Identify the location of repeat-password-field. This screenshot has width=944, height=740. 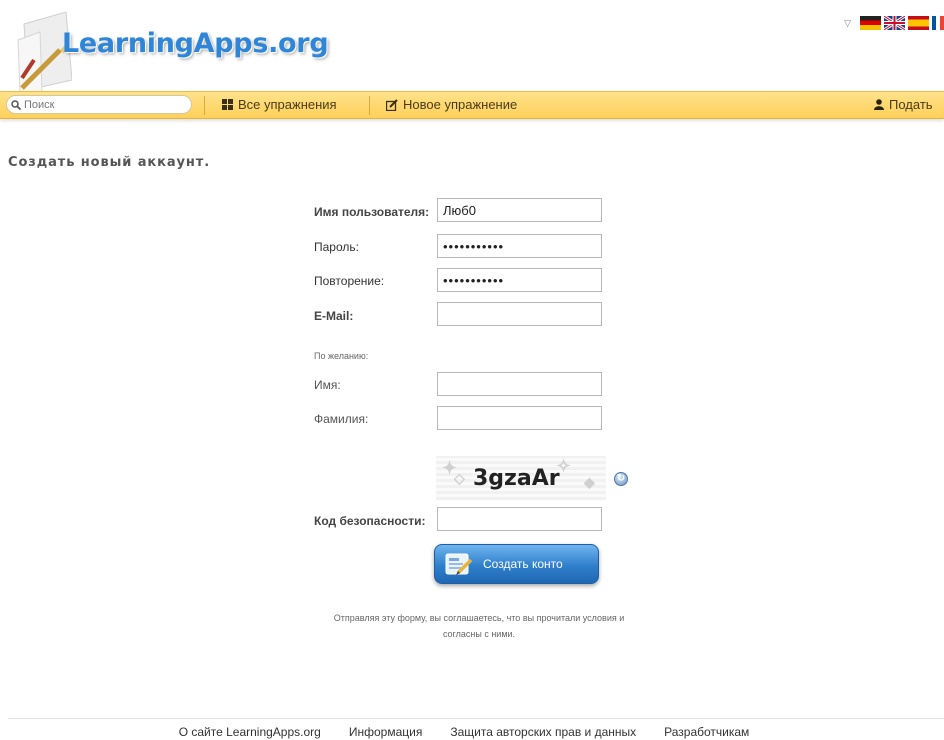
(519, 280).